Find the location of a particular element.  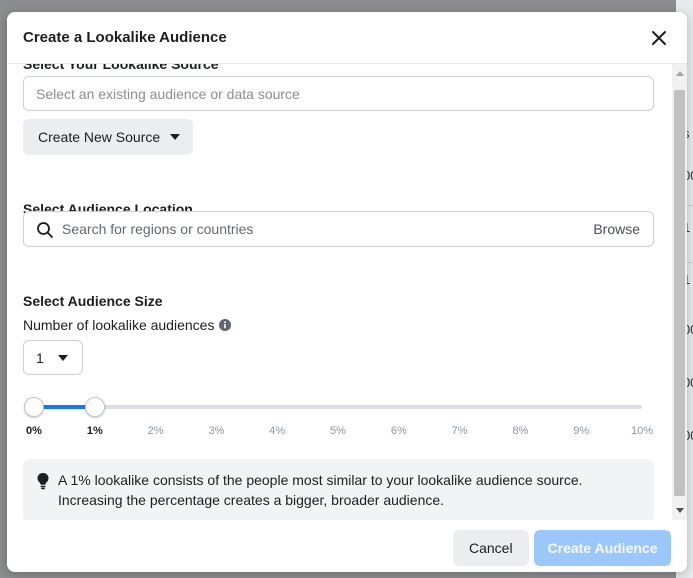

lookalike-source-input is located at coordinates (338, 93).